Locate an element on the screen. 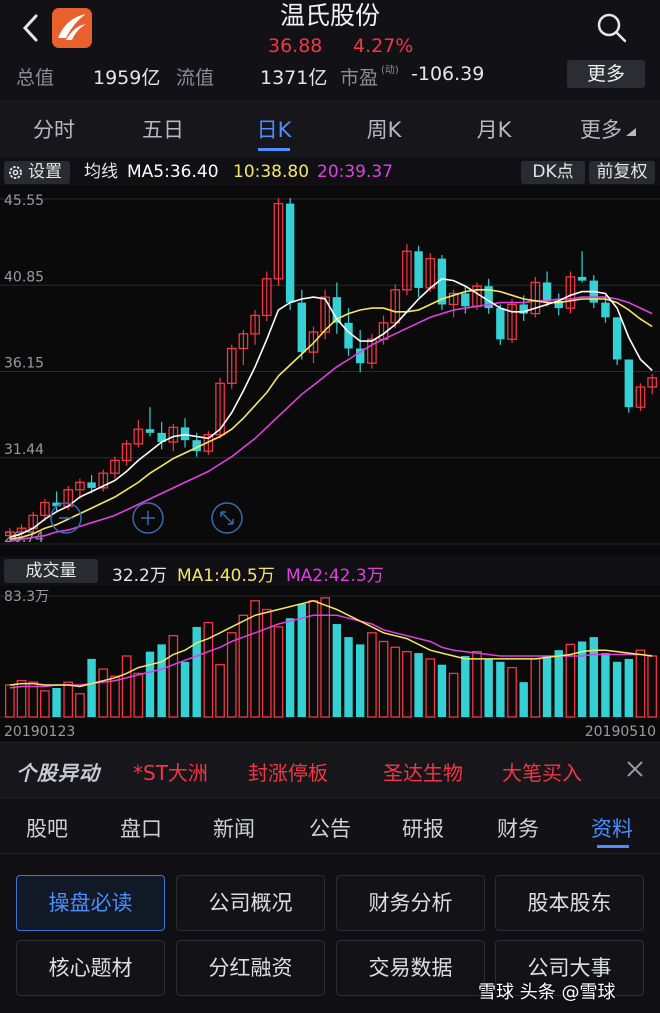 The width and height of the screenshot is (660, 1013). zoom-in-button is located at coordinates (148, 518).